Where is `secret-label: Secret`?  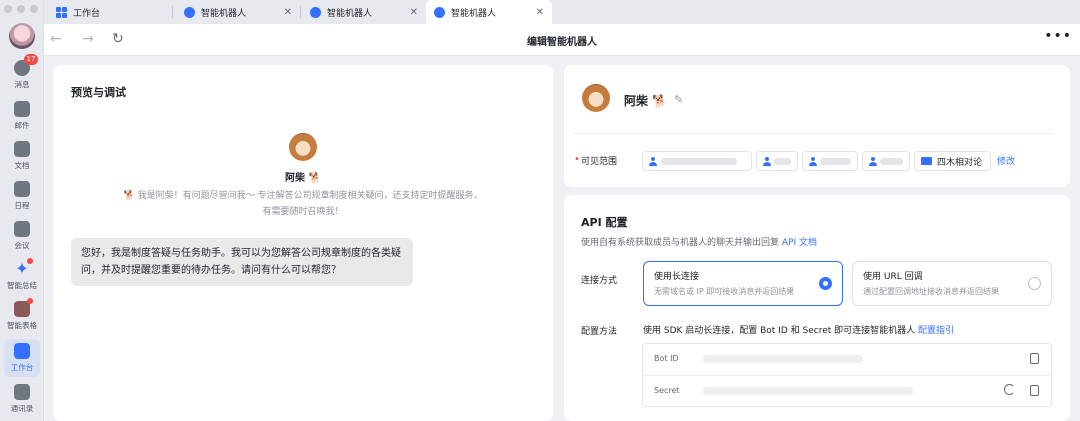
secret-label: Secret is located at coordinates (667, 390).